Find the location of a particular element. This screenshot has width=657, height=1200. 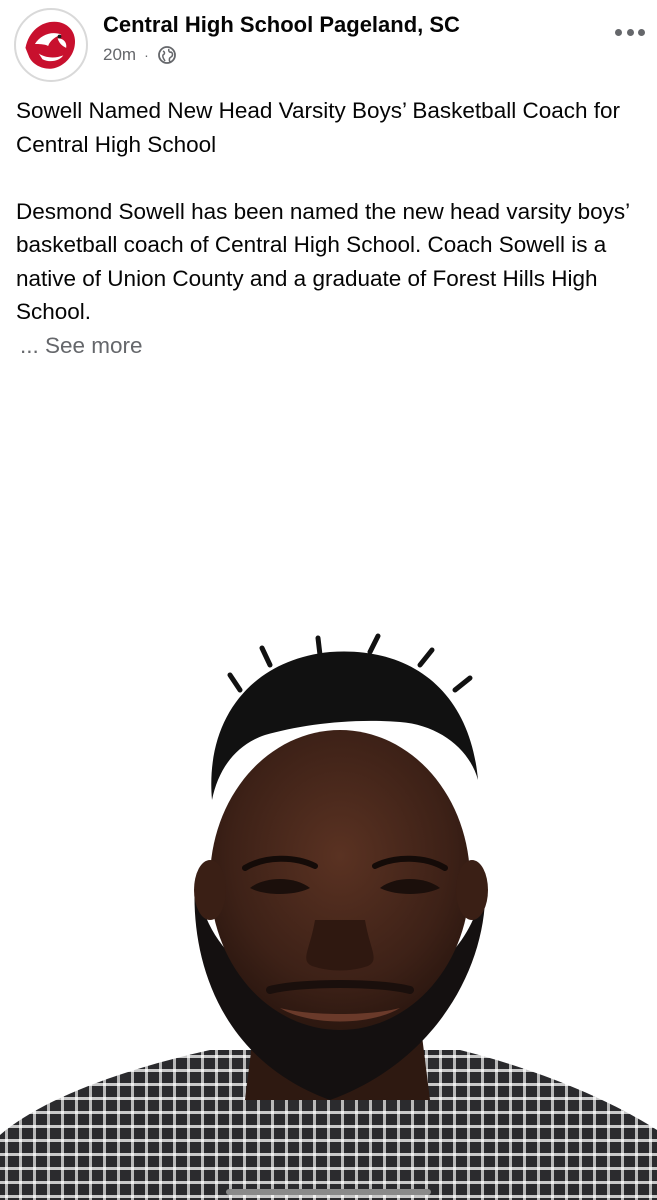

page-avatar is located at coordinates (51, 45).